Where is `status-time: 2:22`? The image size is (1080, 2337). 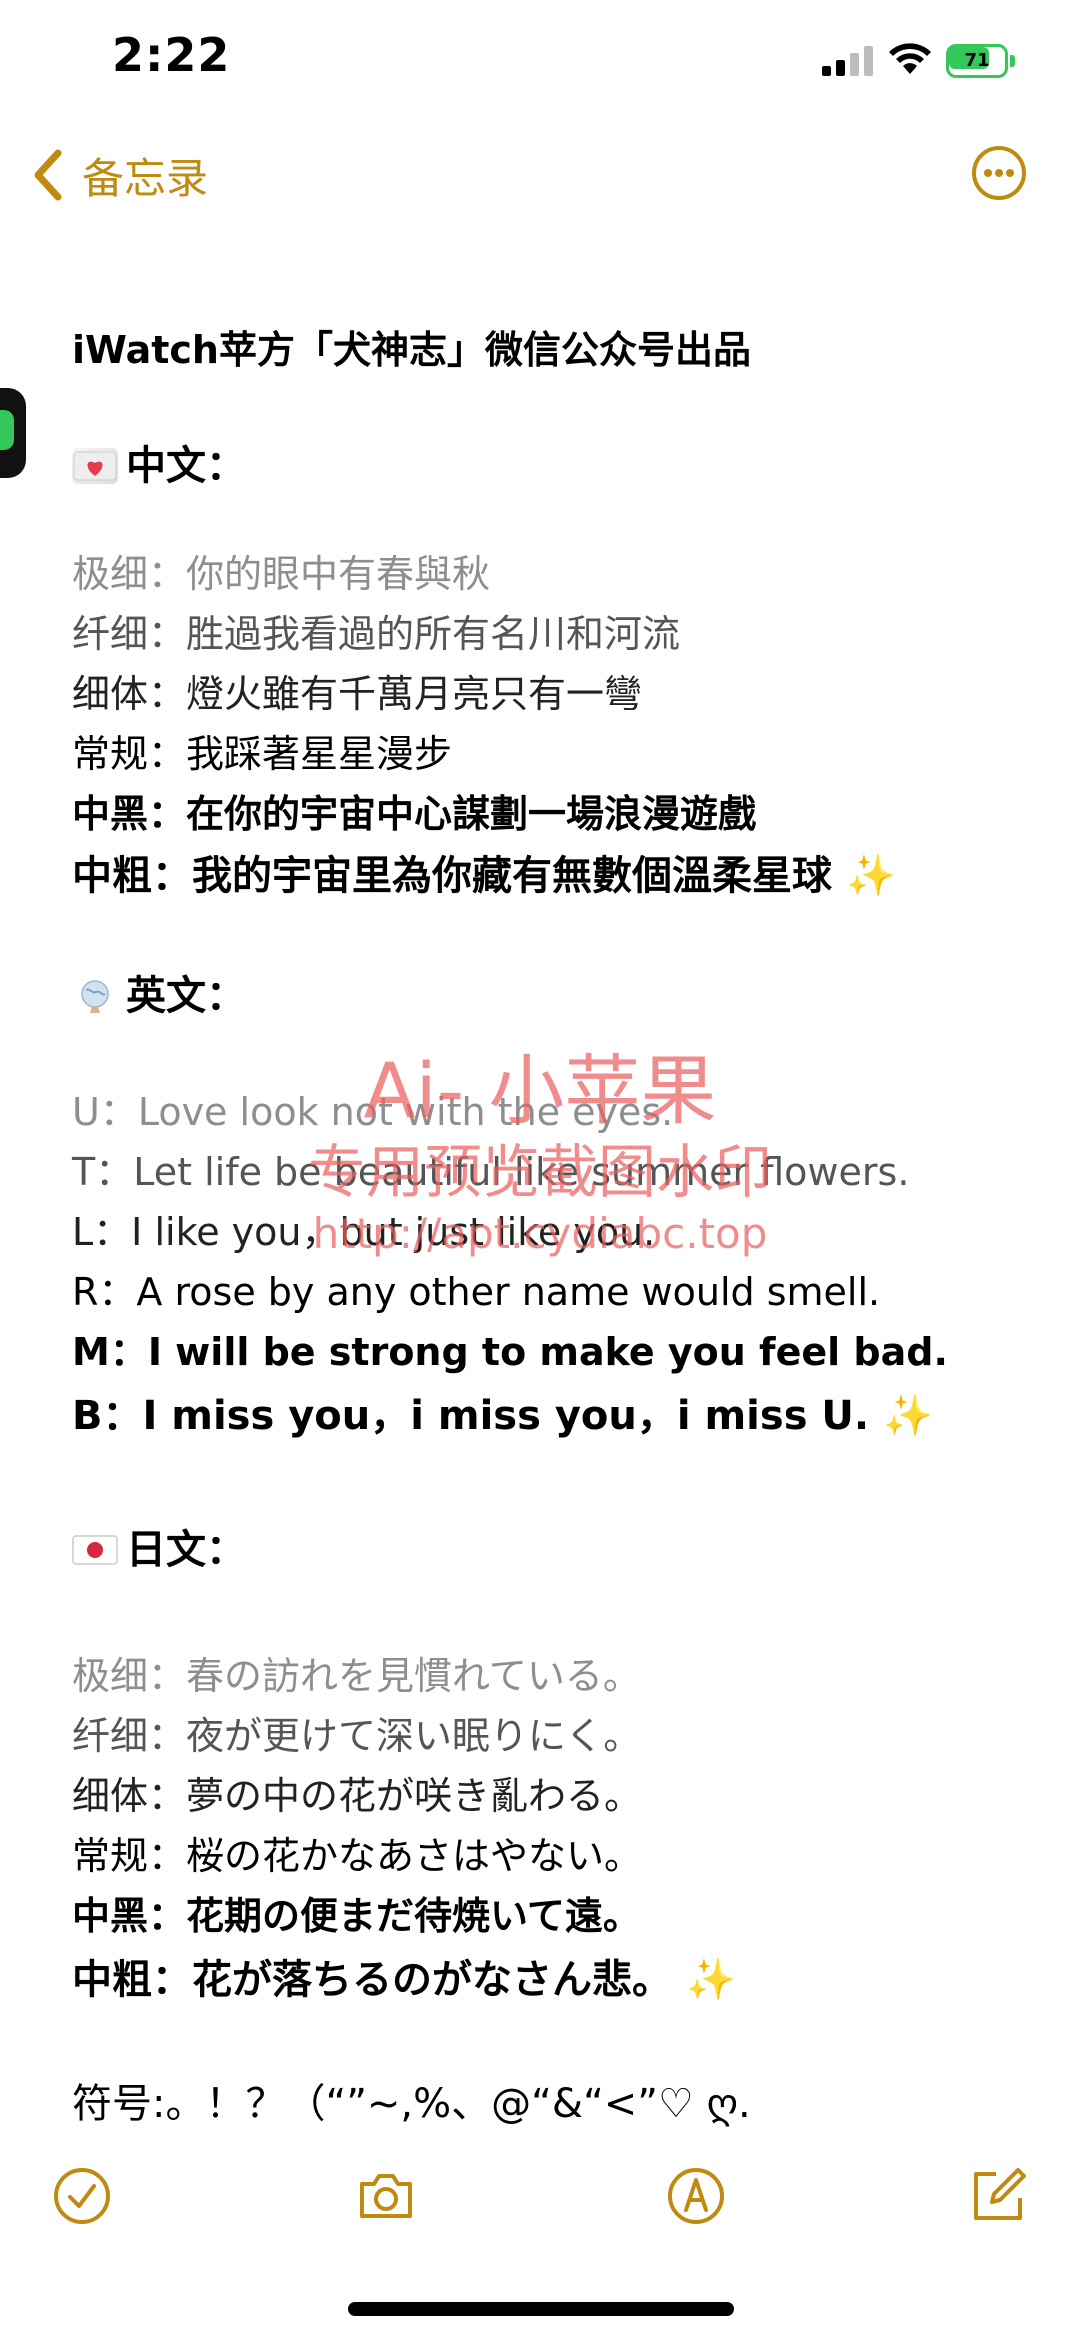
status-time: 2:22 is located at coordinates (171, 55).